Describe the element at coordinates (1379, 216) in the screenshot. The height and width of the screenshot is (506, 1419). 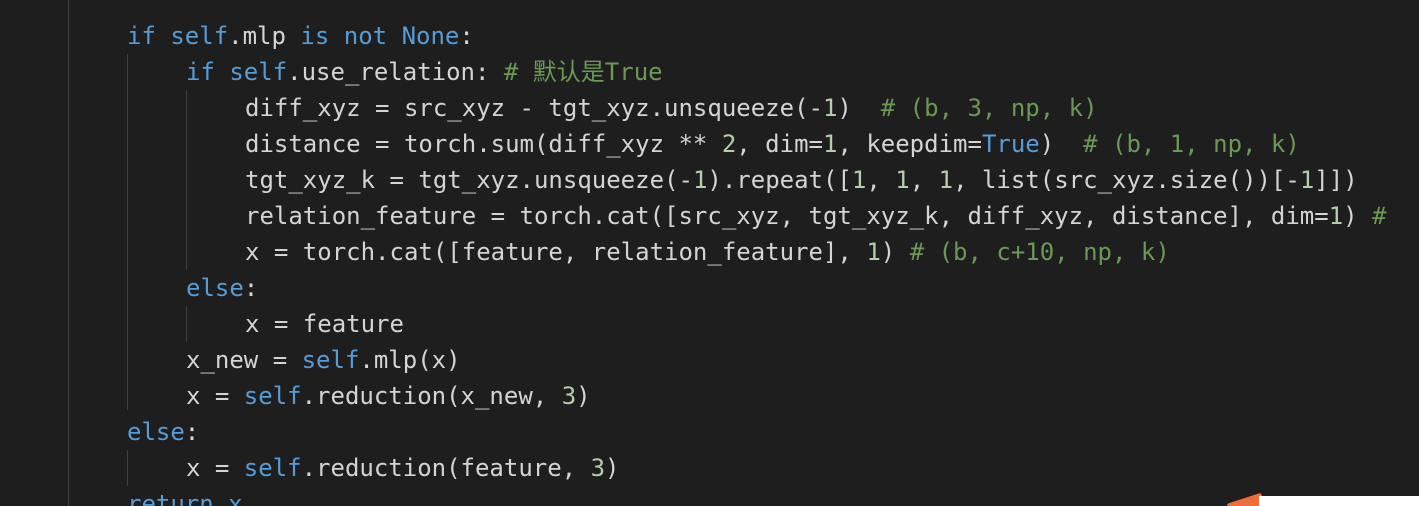
I see `code-token: #` at that location.